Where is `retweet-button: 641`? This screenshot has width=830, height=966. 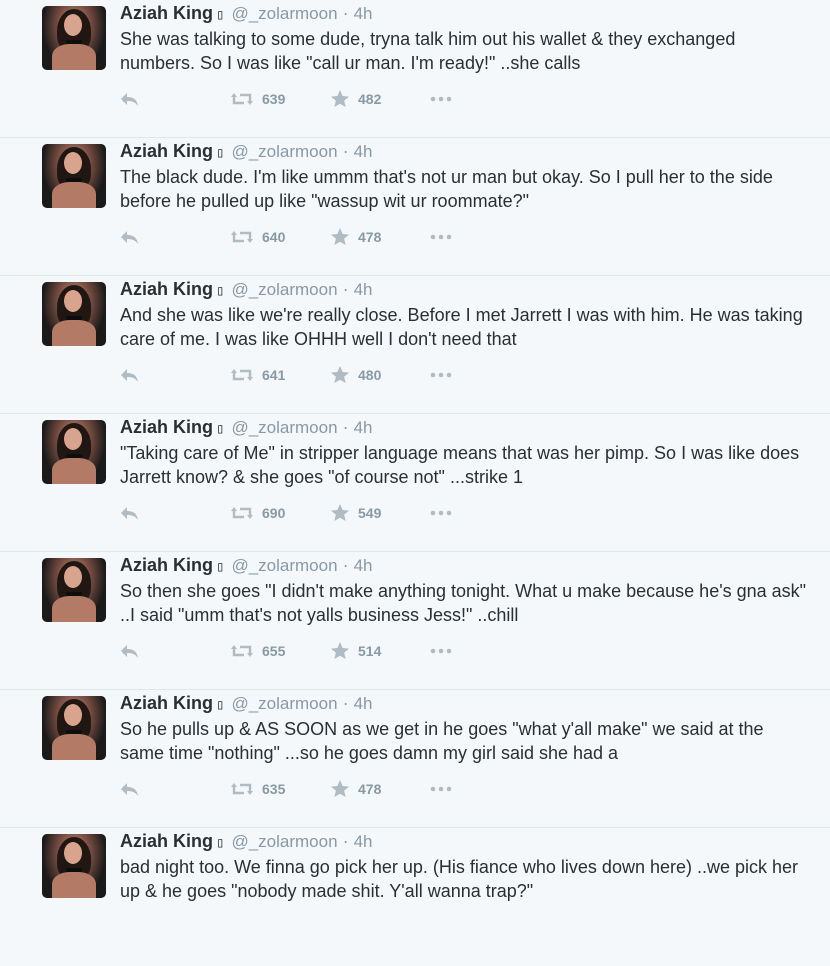
retweet-button: 641 is located at coordinates (280, 375).